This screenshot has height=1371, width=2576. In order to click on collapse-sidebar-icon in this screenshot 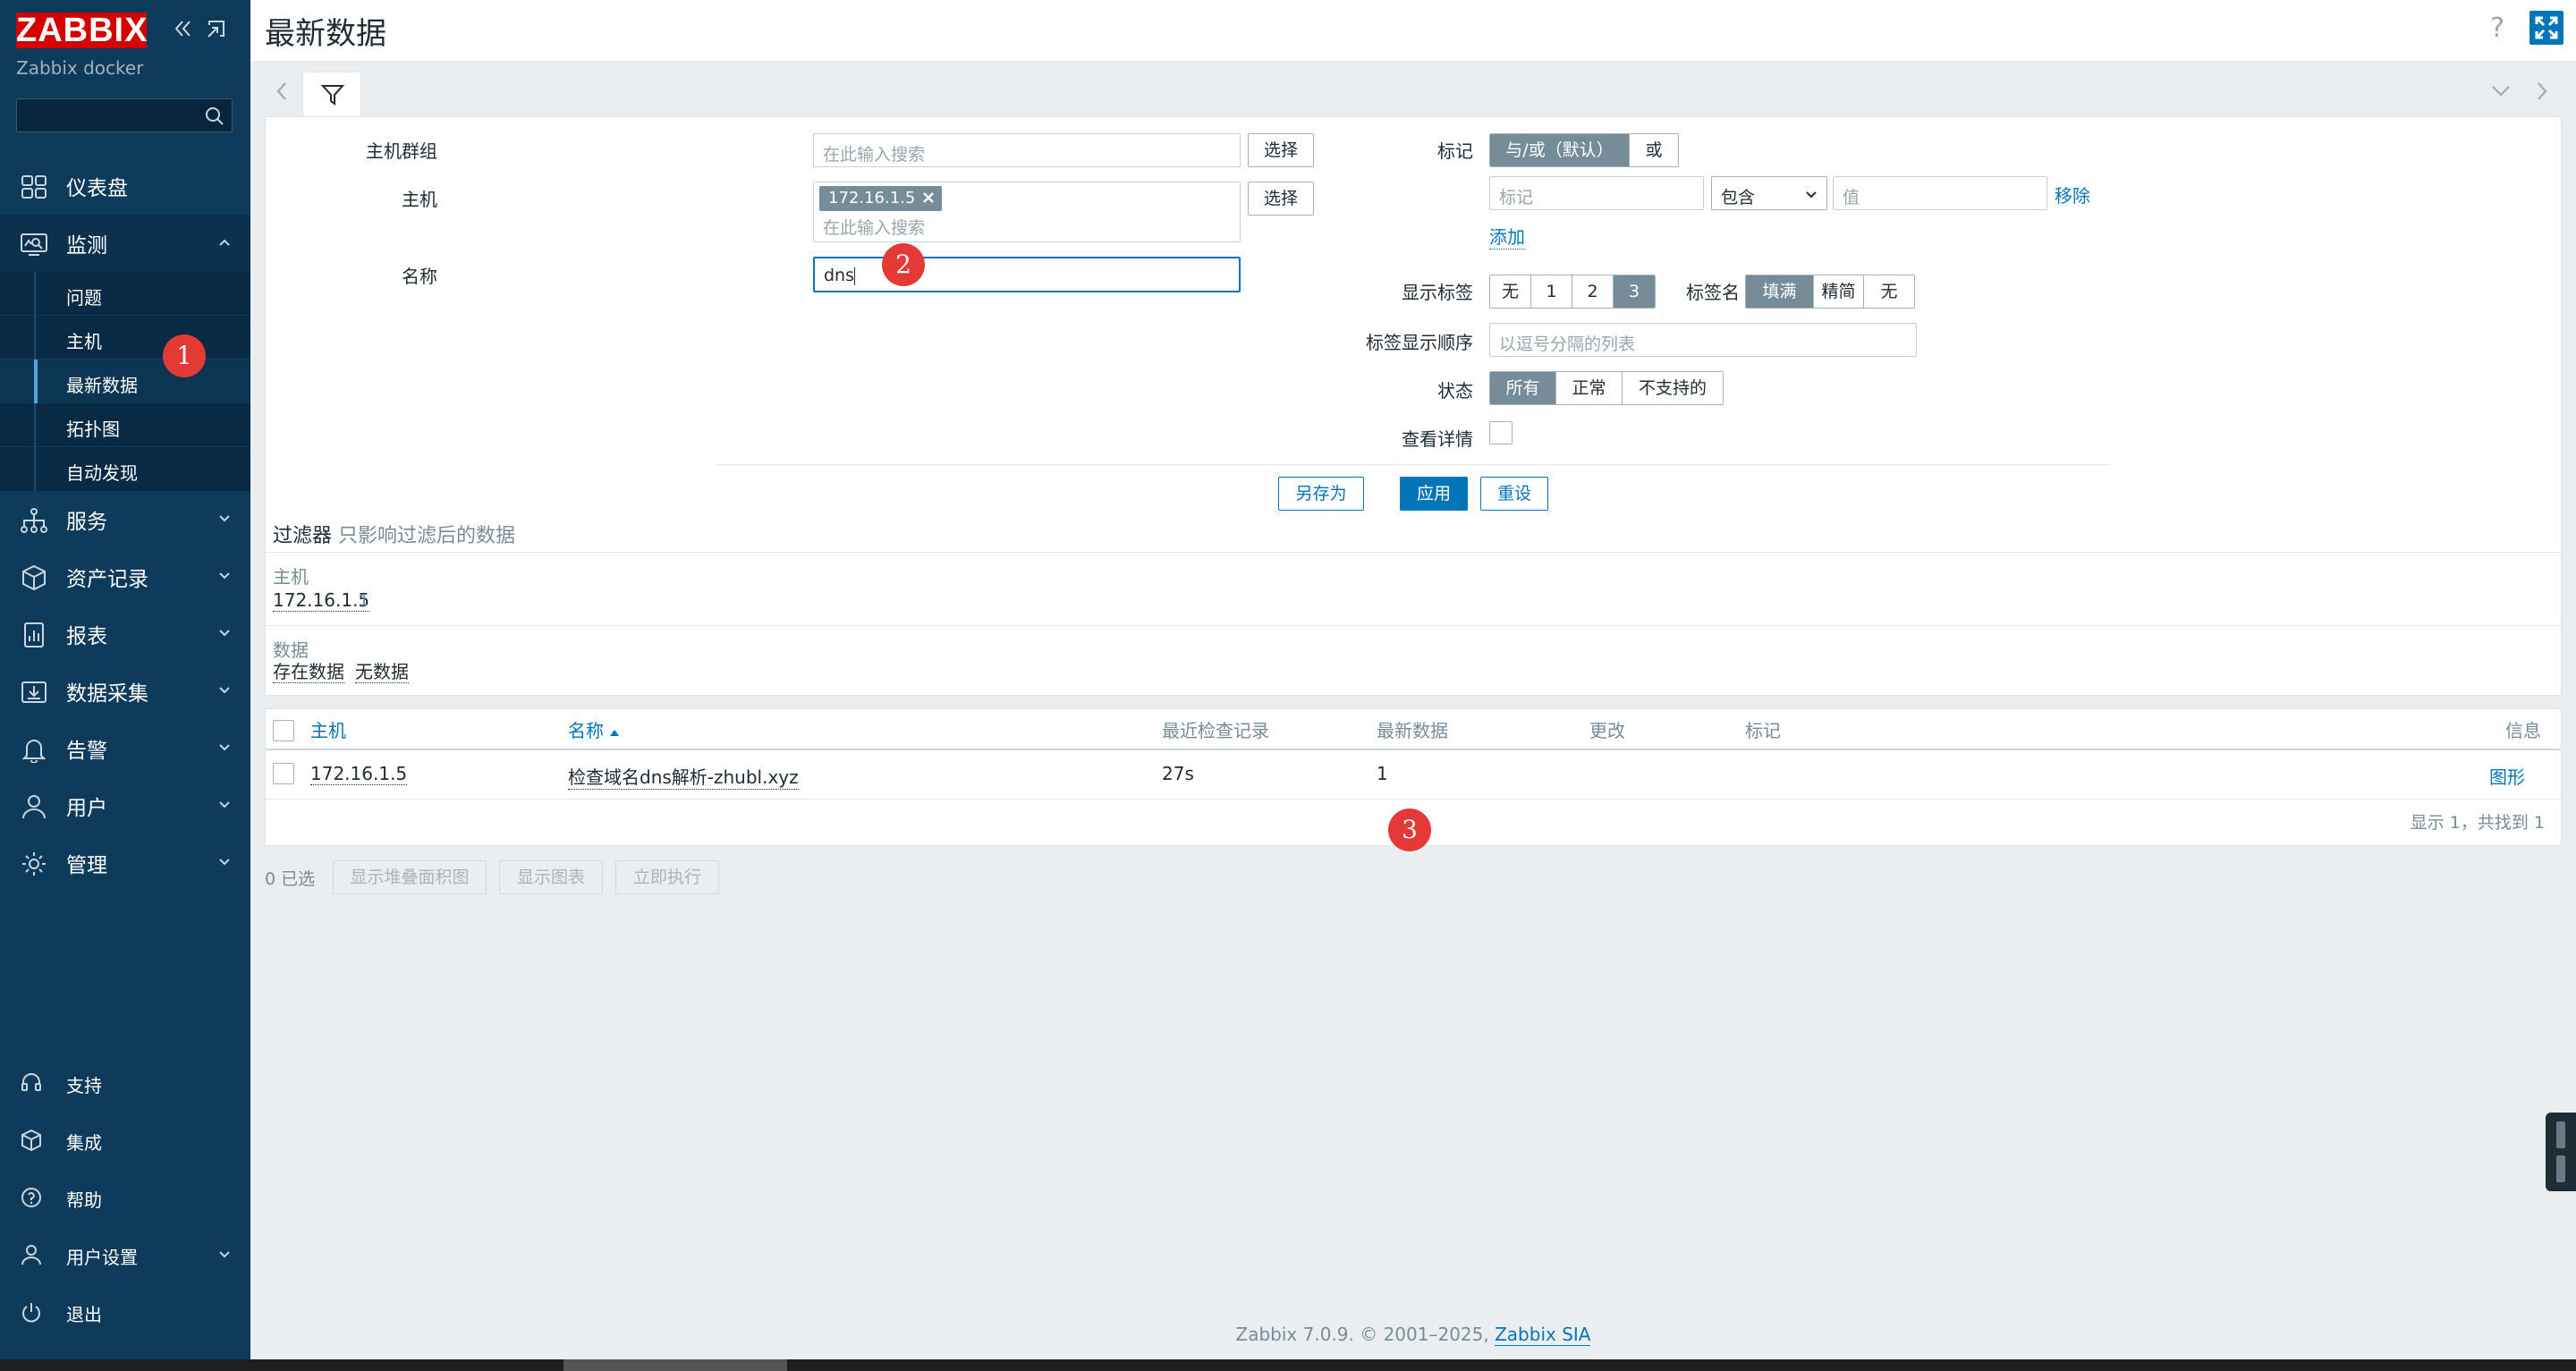, I will do `click(182, 28)`.